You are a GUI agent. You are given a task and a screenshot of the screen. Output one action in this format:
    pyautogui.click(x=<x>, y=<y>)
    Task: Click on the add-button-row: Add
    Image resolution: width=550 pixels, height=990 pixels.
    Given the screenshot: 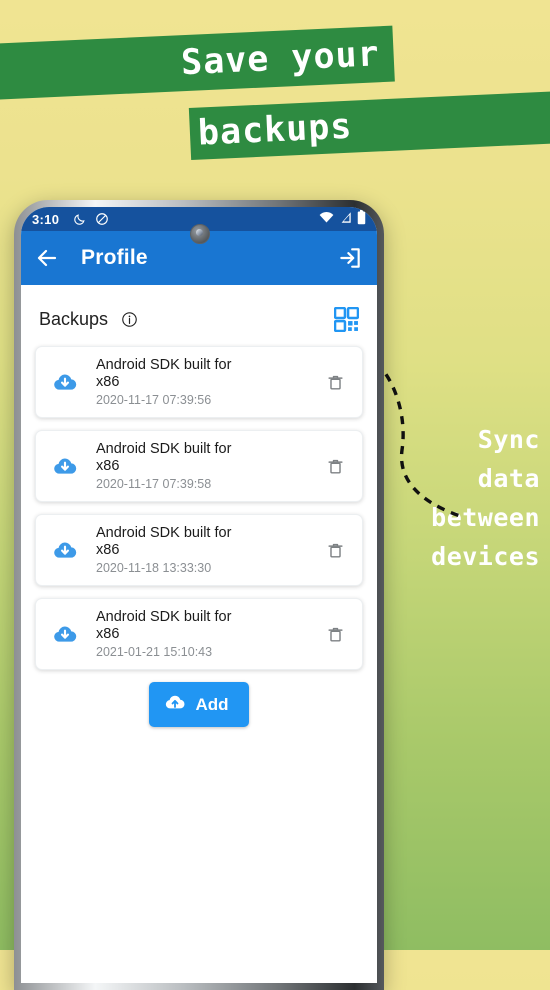 What is the action you would take?
    pyautogui.click(x=199, y=704)
    